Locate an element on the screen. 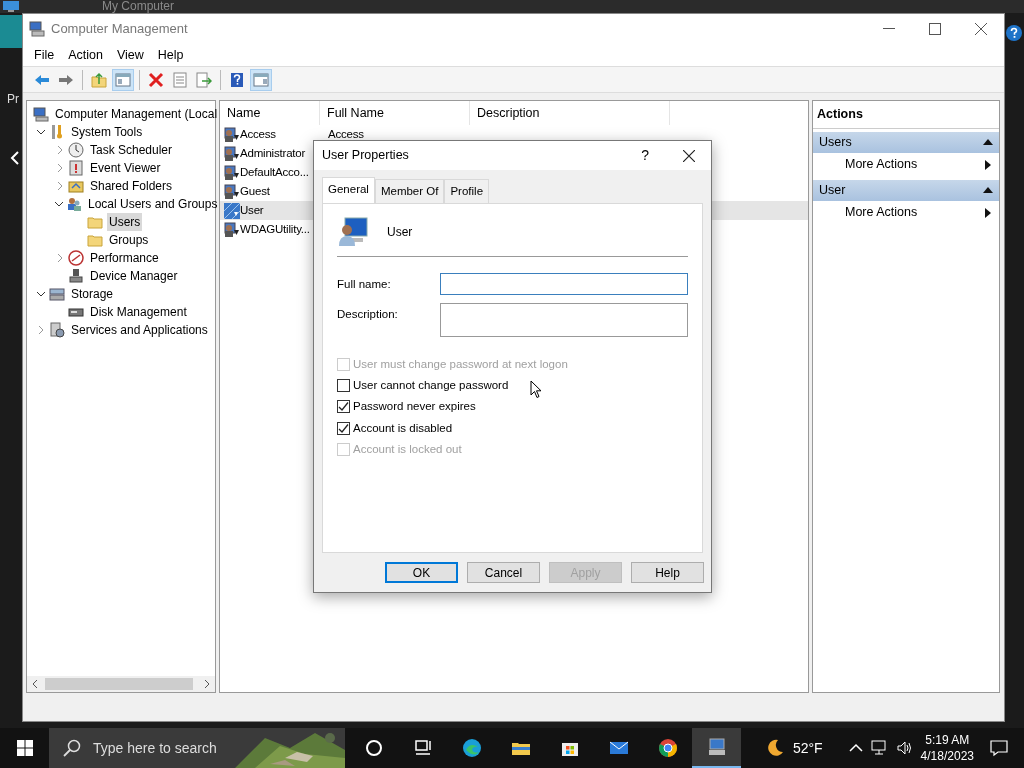  field-label: Full name: is located at coordinates (364, 285).